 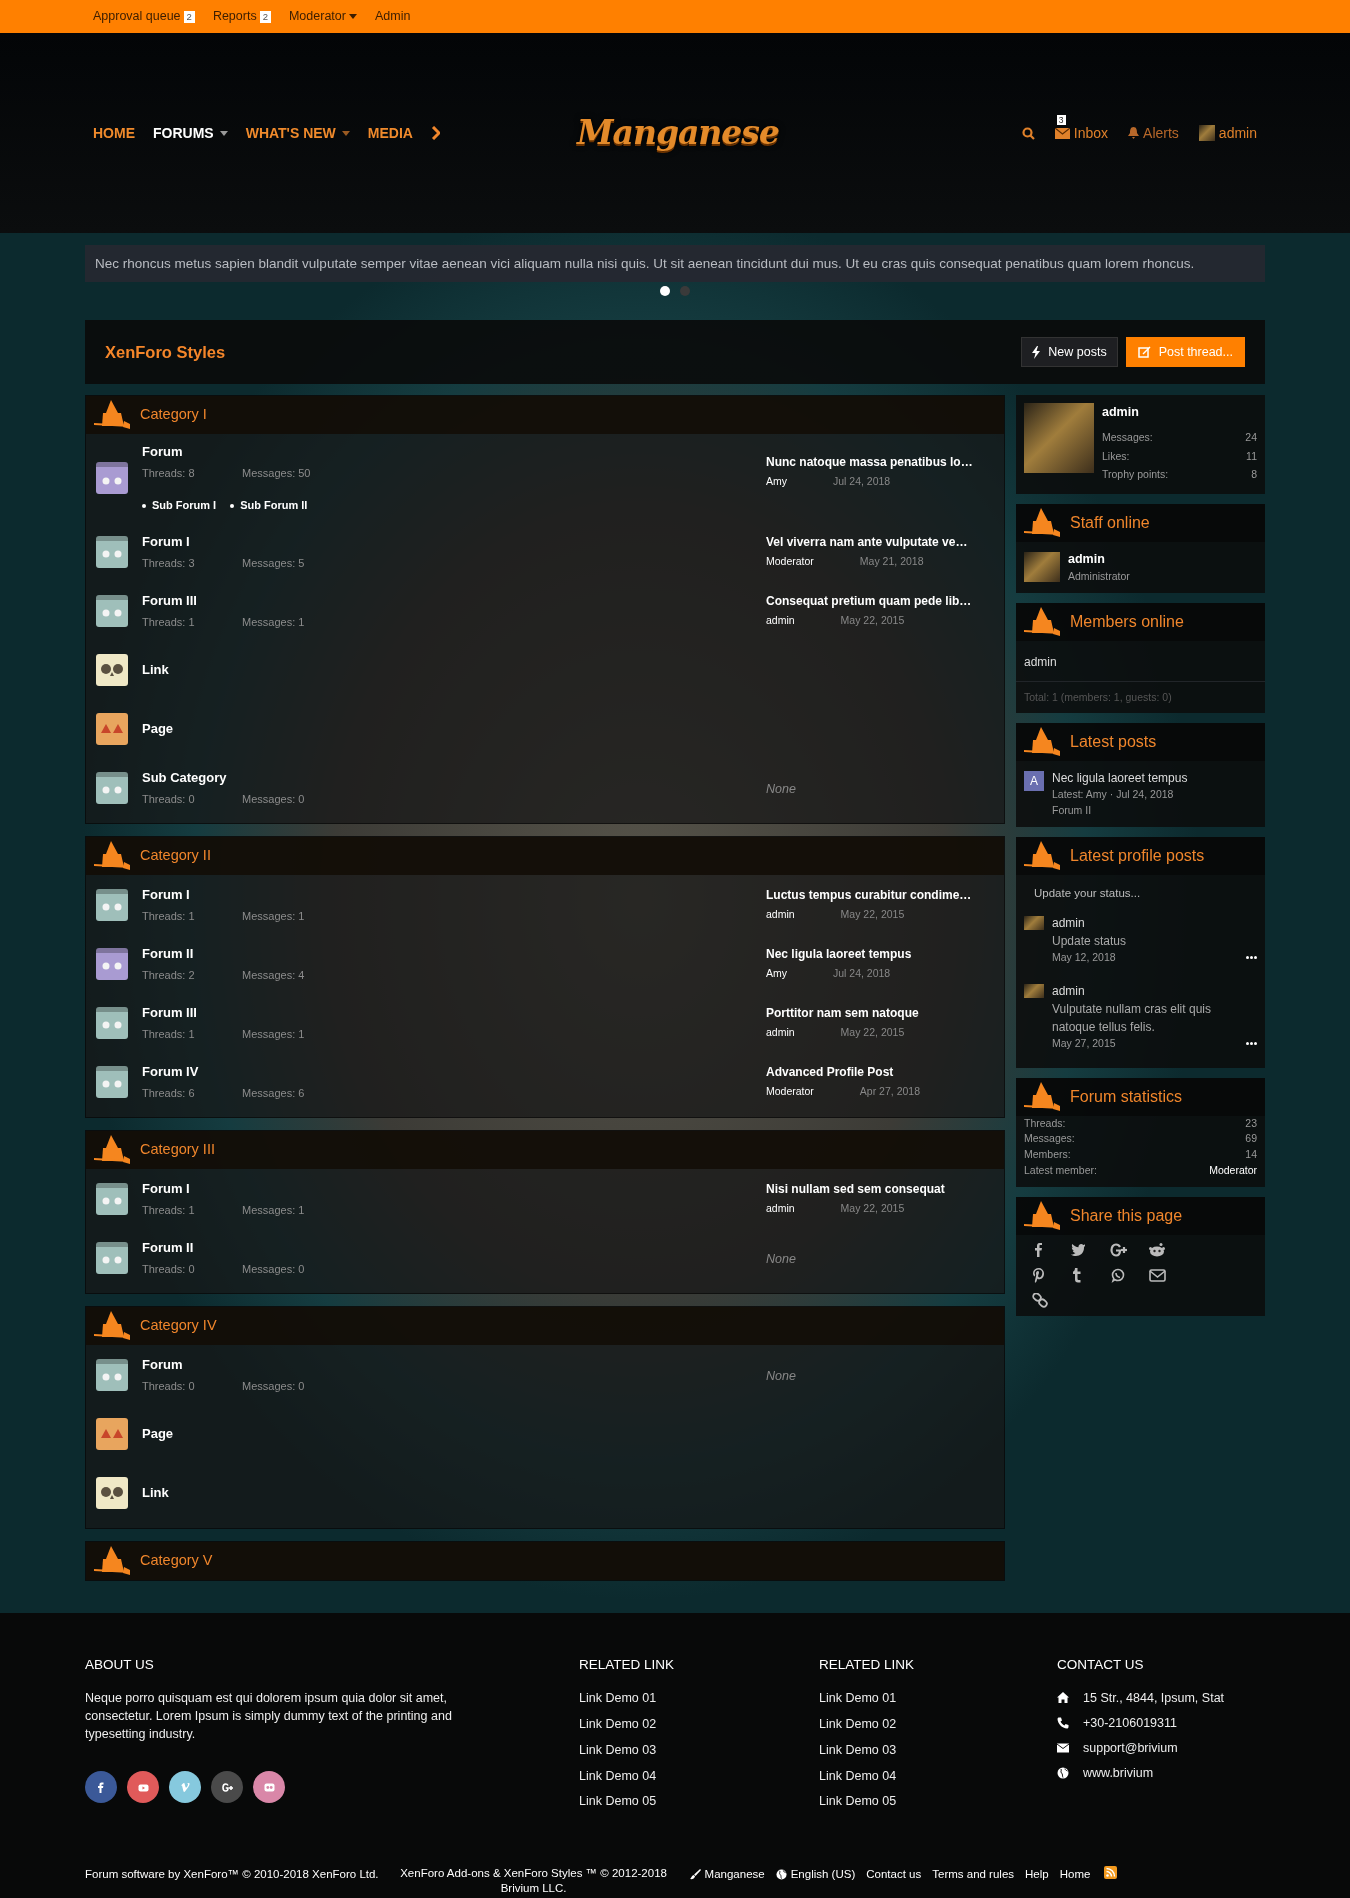 What do you see at coordinates (1069, 352) in the screenshot?
I see `new-posts-button: New posts` at bounding box center [1069, 352].